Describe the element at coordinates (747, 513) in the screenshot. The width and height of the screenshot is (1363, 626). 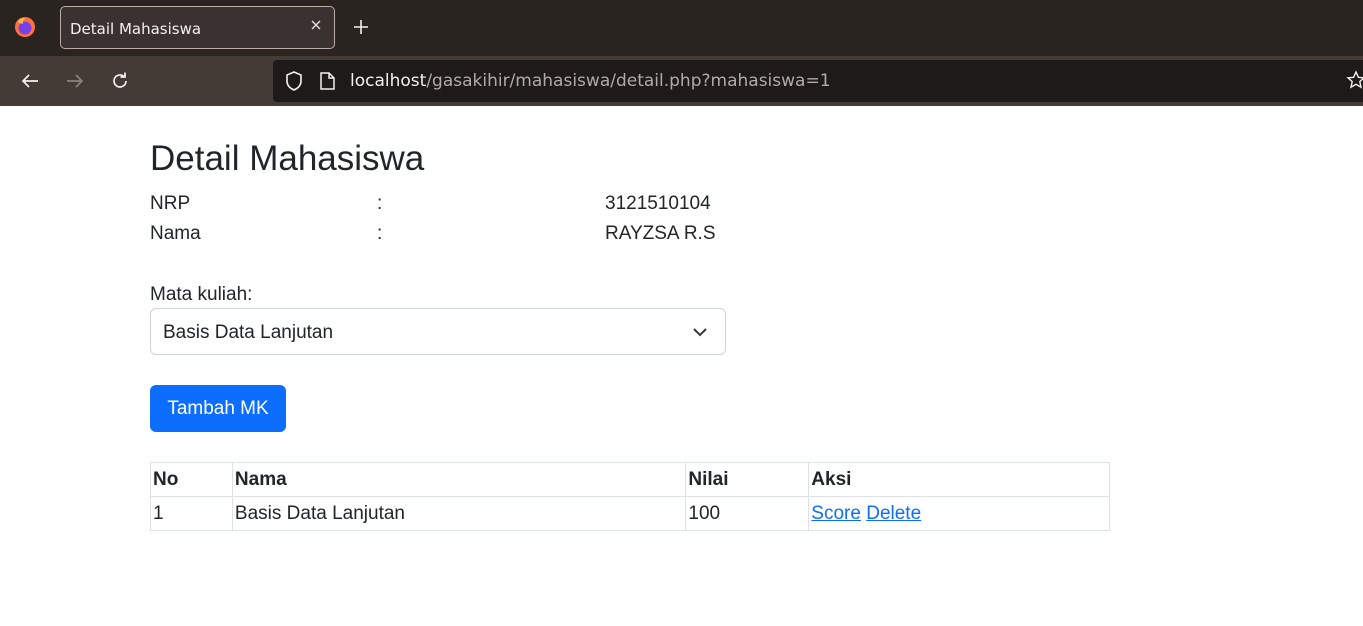
I see `cell-nilai: 100` at that location.